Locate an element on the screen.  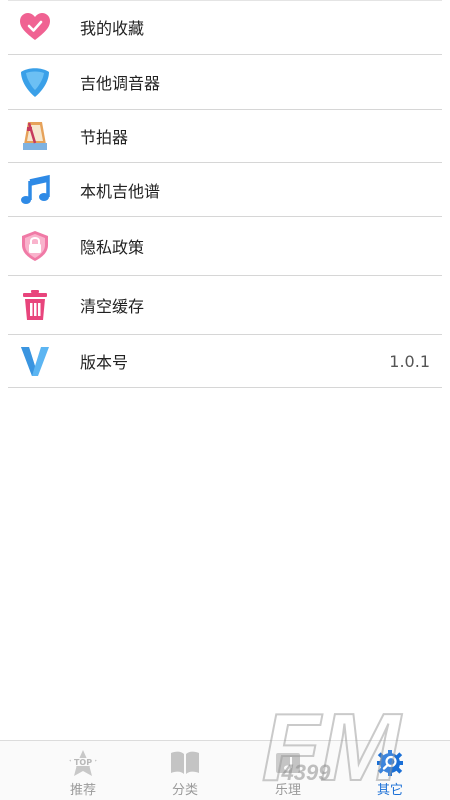
menu-item-version: 版本号 1.0.1 is located at coordinates (225, 361).